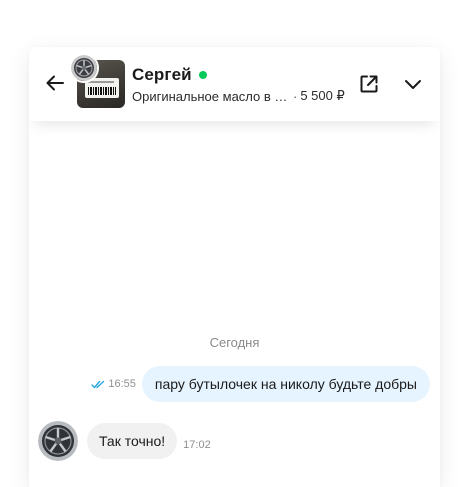 The height and width of the screenshot is (487, 460). Describe the element at coordinates (234, 342) in the screenshot. I see `date-separator: Сегодня` at that location.